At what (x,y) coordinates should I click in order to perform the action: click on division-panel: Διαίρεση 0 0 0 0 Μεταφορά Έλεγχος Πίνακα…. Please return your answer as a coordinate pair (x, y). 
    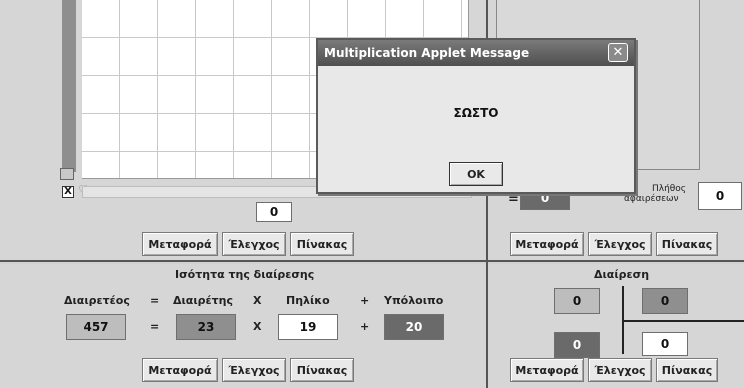
    Looking at the image, I should click on (616, 326).